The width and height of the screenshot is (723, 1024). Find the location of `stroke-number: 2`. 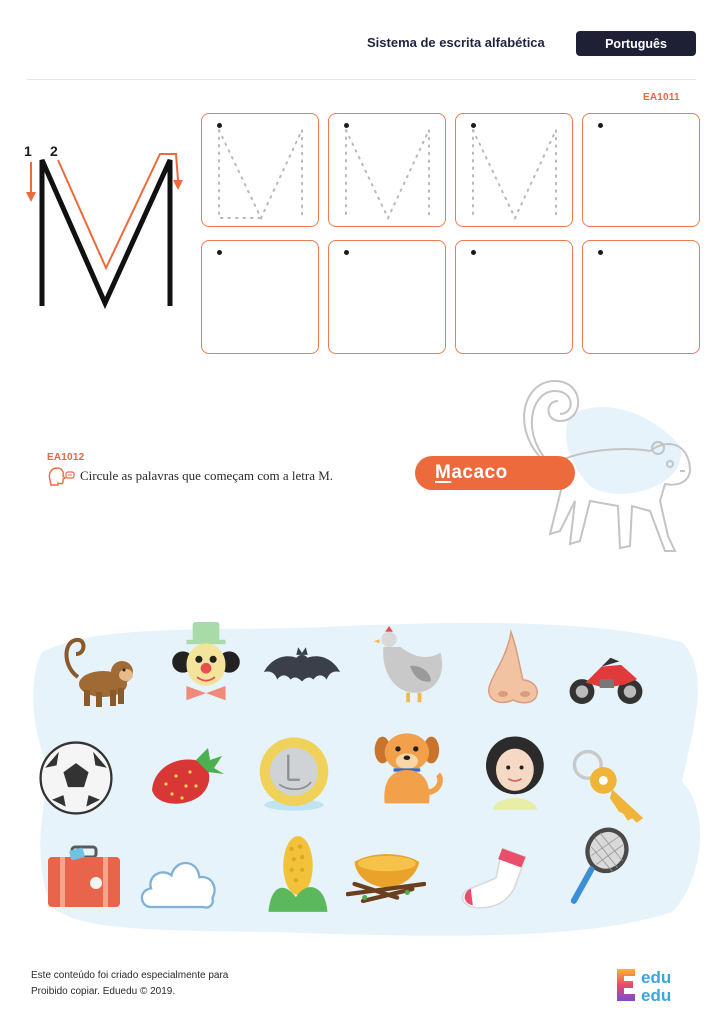

stroke-number: 2 is located at coordinates (54, 151).